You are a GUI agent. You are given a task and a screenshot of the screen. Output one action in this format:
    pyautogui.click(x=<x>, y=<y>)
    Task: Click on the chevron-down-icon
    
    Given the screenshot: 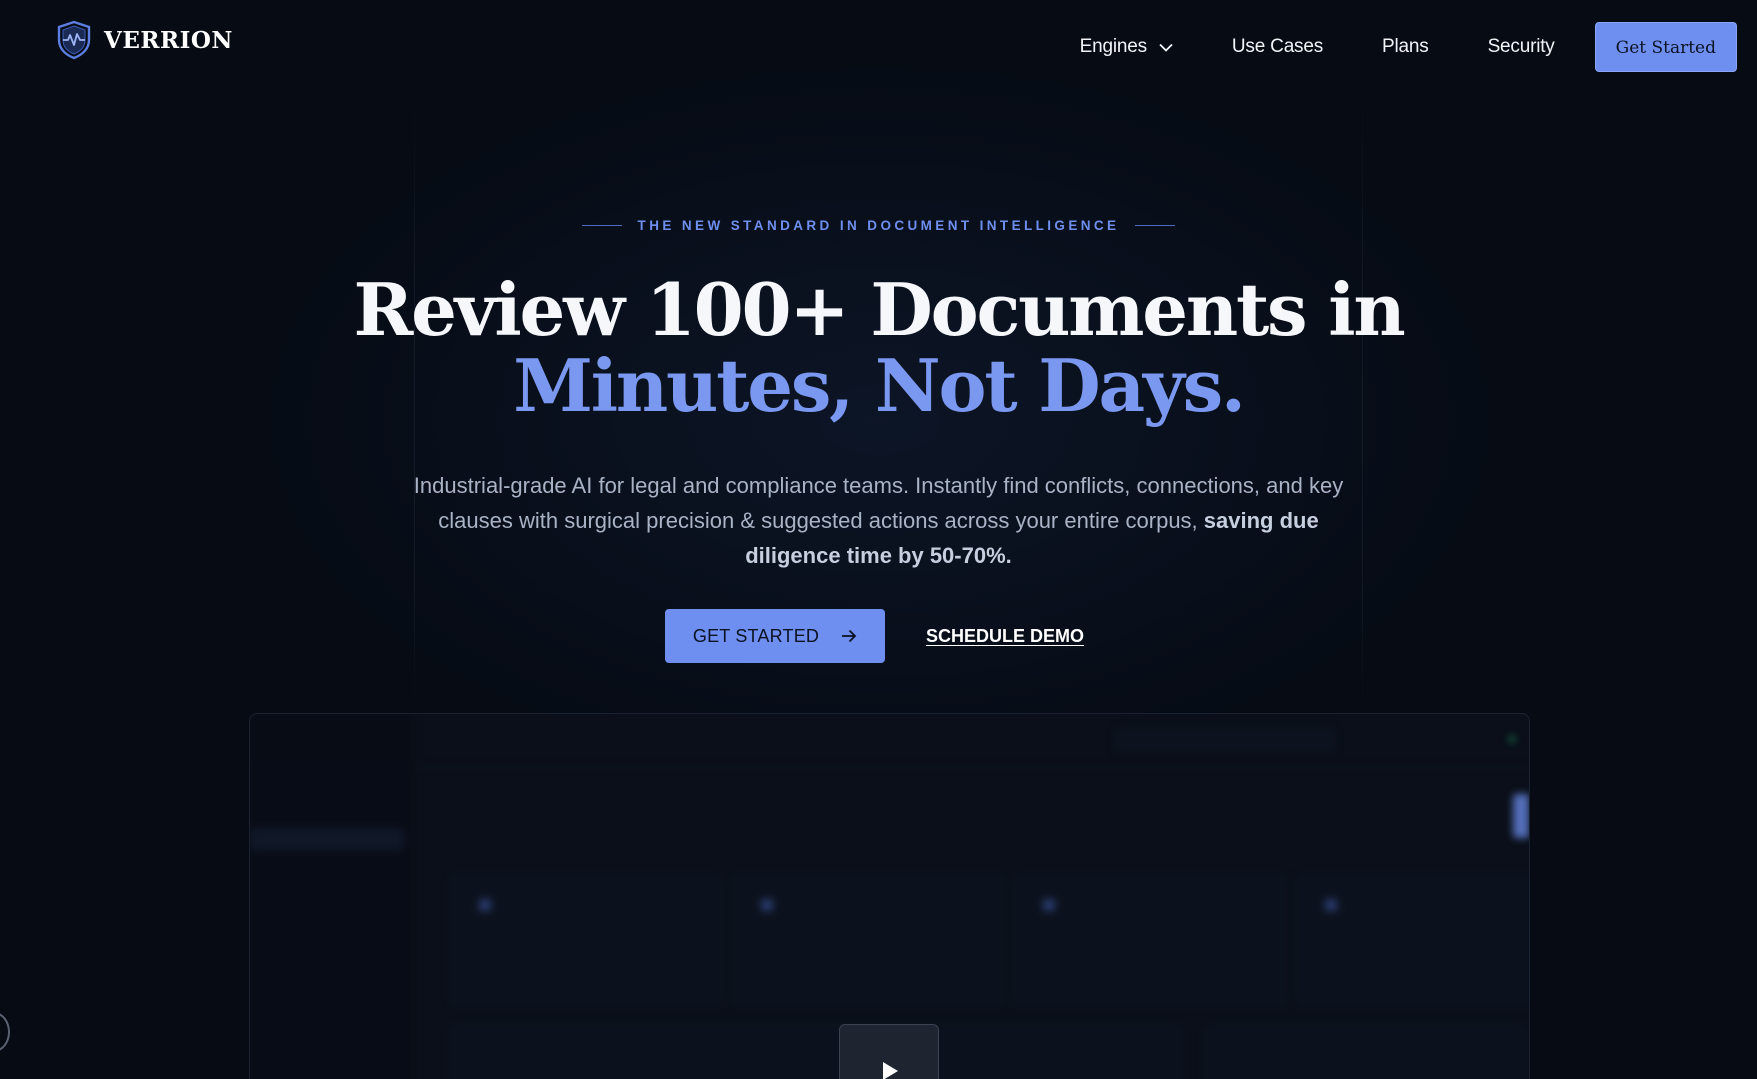 What is the action you would take?
    pyautogui.click(x=1166, y=47)
    